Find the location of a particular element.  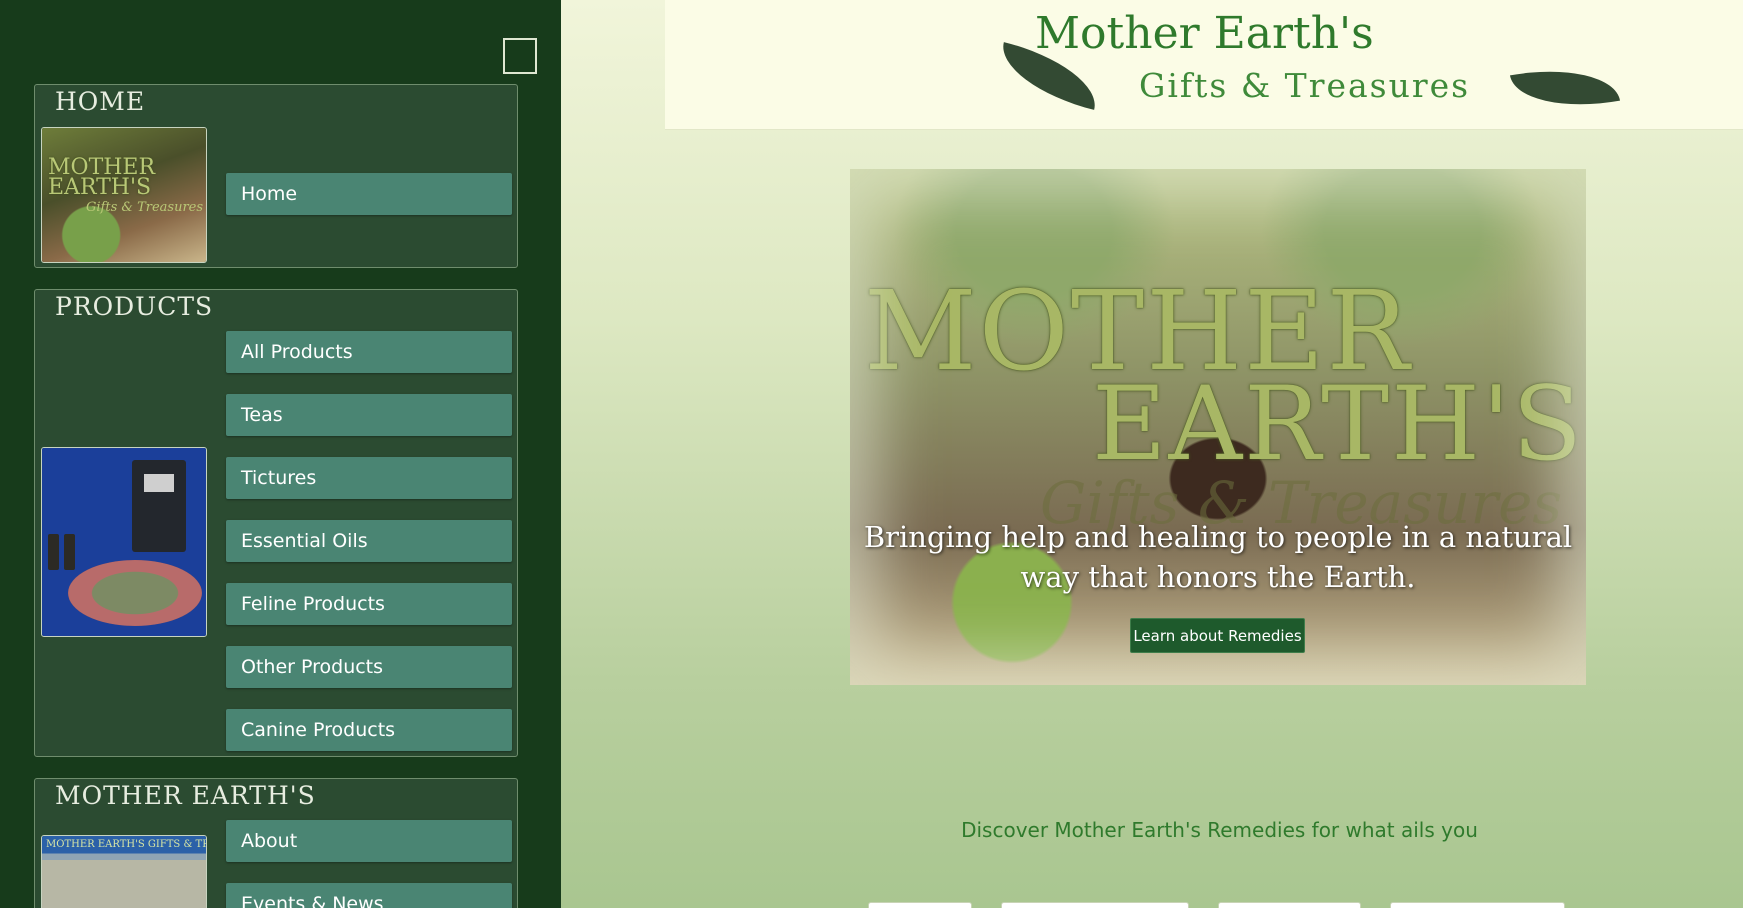

site-logo-subtitle: Gifts & Treasures is located at coordinates (1304, 85).